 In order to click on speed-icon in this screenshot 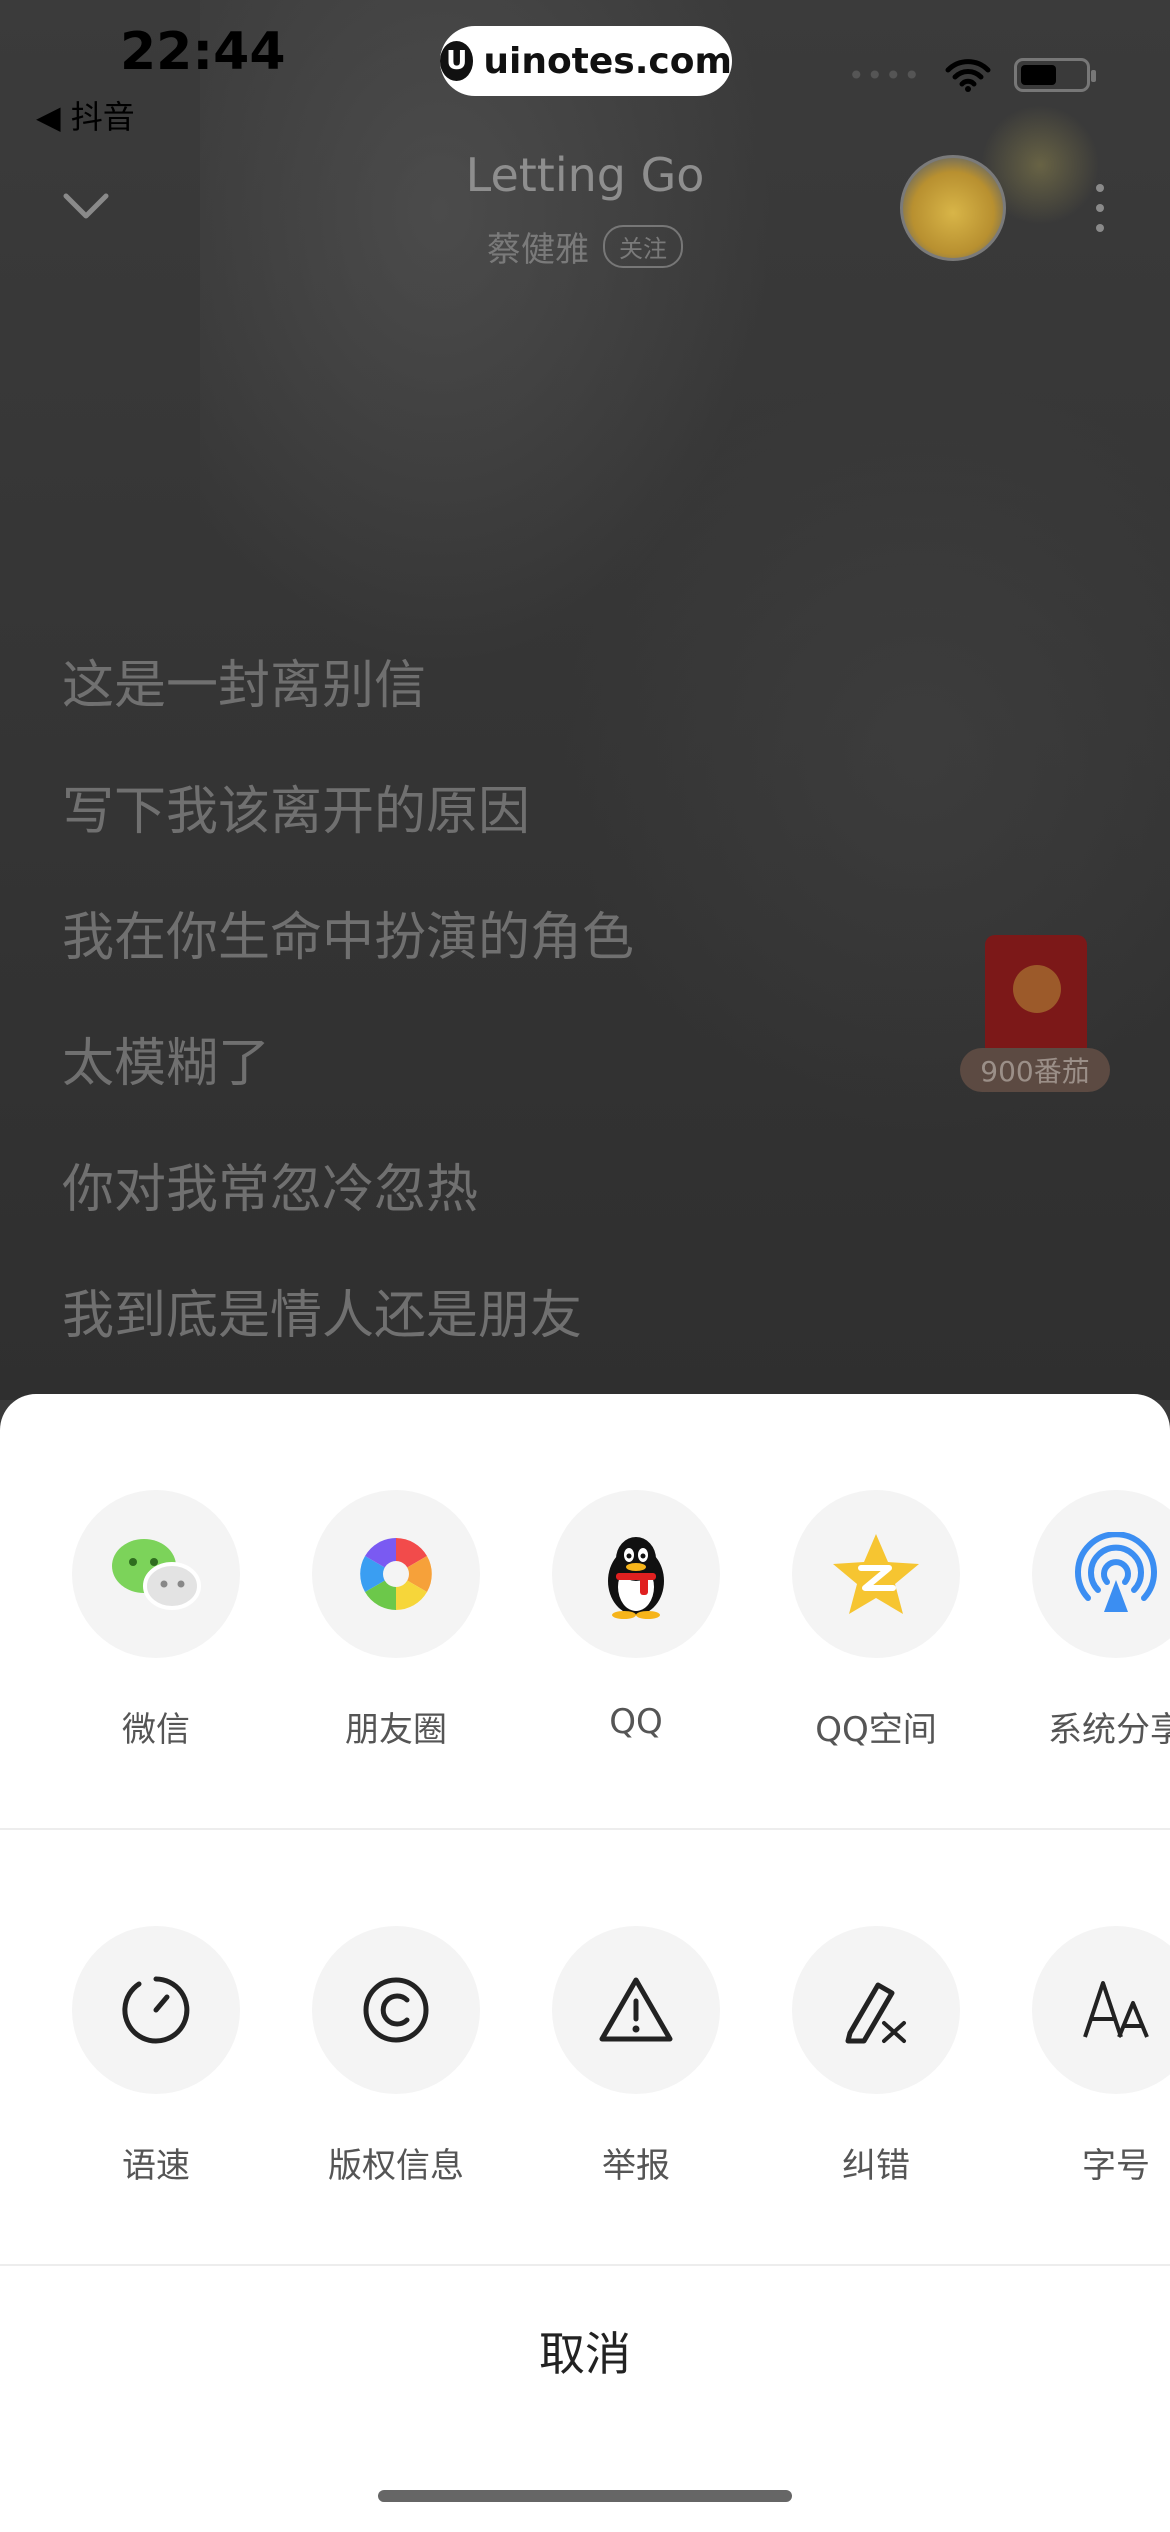, I will do `click(156, 2010)`.